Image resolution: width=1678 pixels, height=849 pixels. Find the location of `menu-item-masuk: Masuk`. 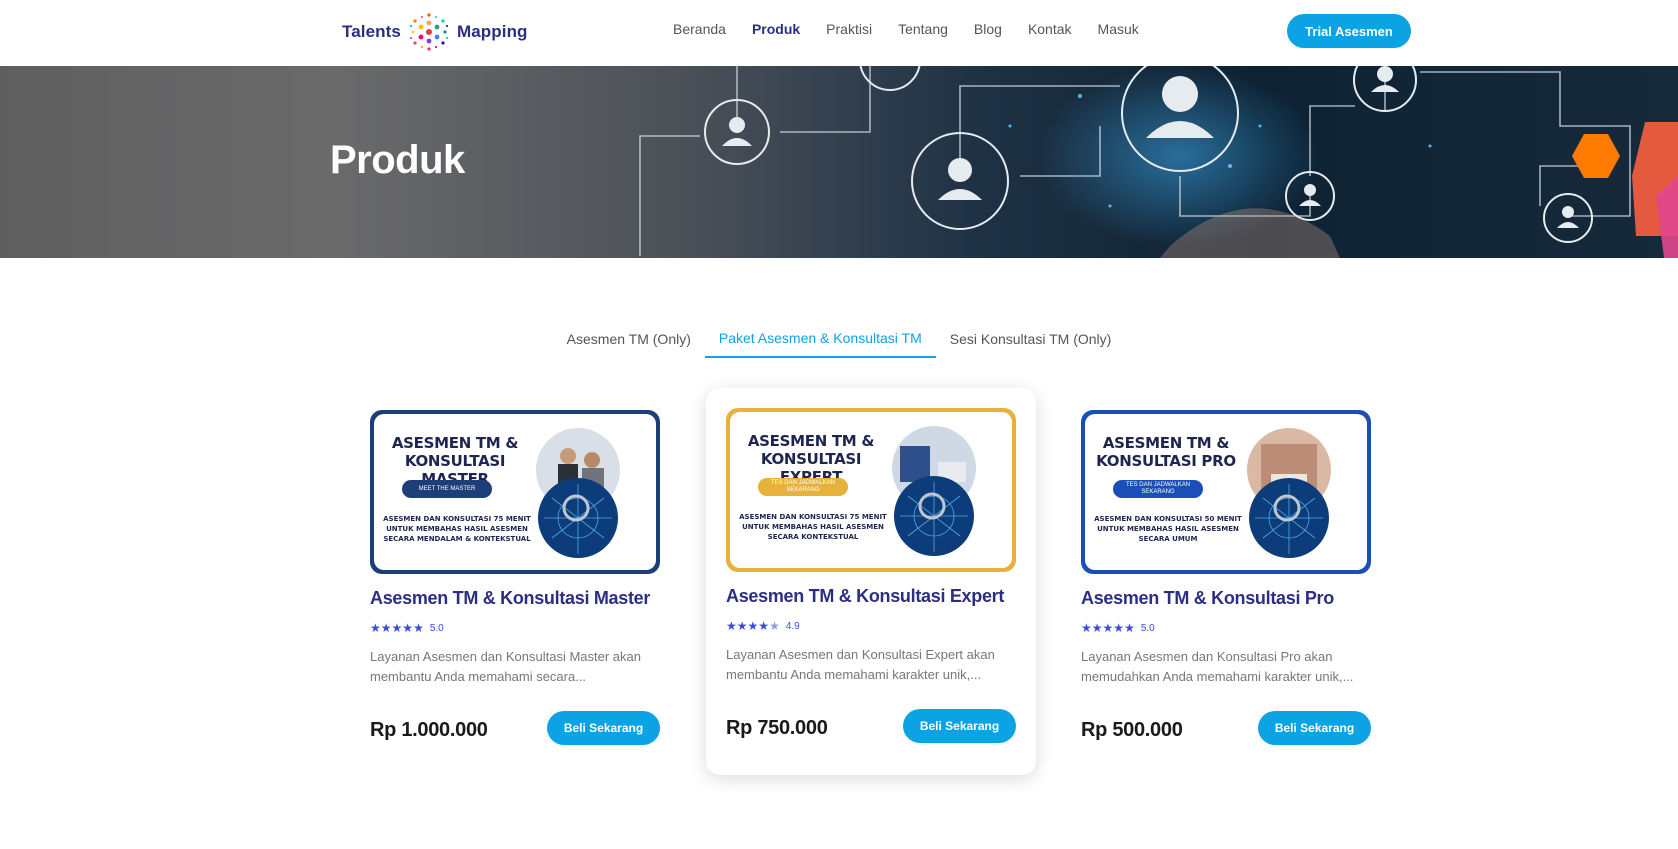

menu-item-masuk: Masuk is located at coordinates (1118, 29).